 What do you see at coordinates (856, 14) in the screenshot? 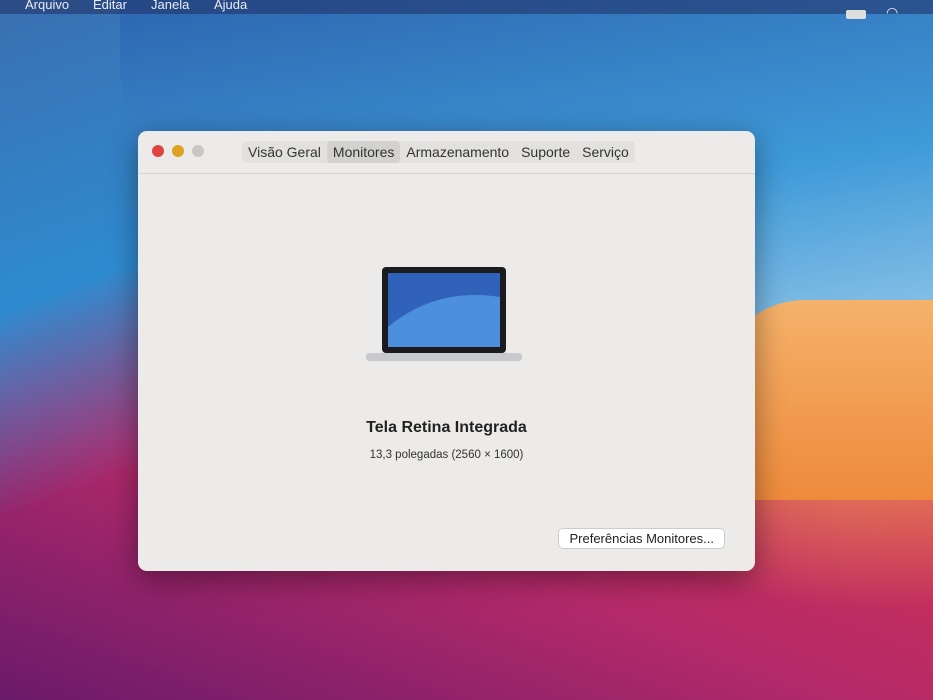
I see `battery-icon` at bounding box center [856, 14].